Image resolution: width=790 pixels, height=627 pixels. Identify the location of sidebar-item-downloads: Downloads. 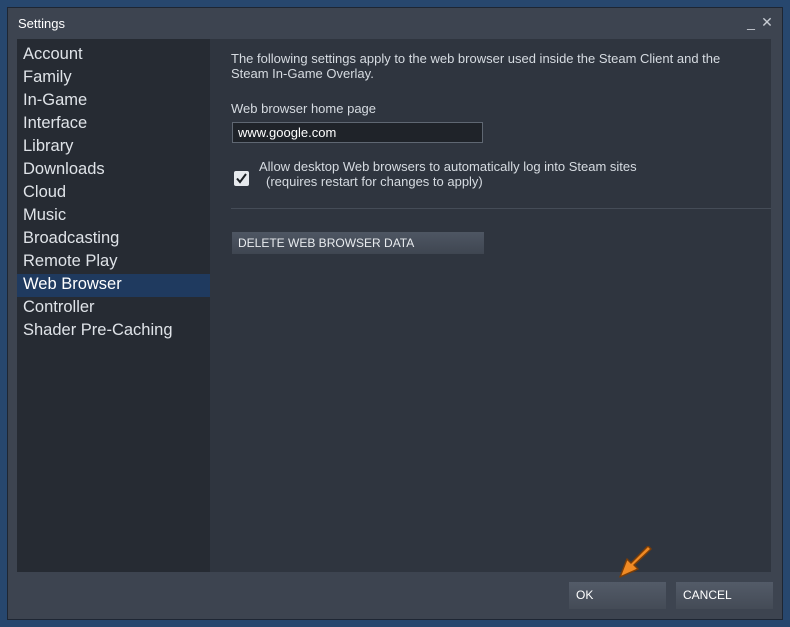
(113, 170).